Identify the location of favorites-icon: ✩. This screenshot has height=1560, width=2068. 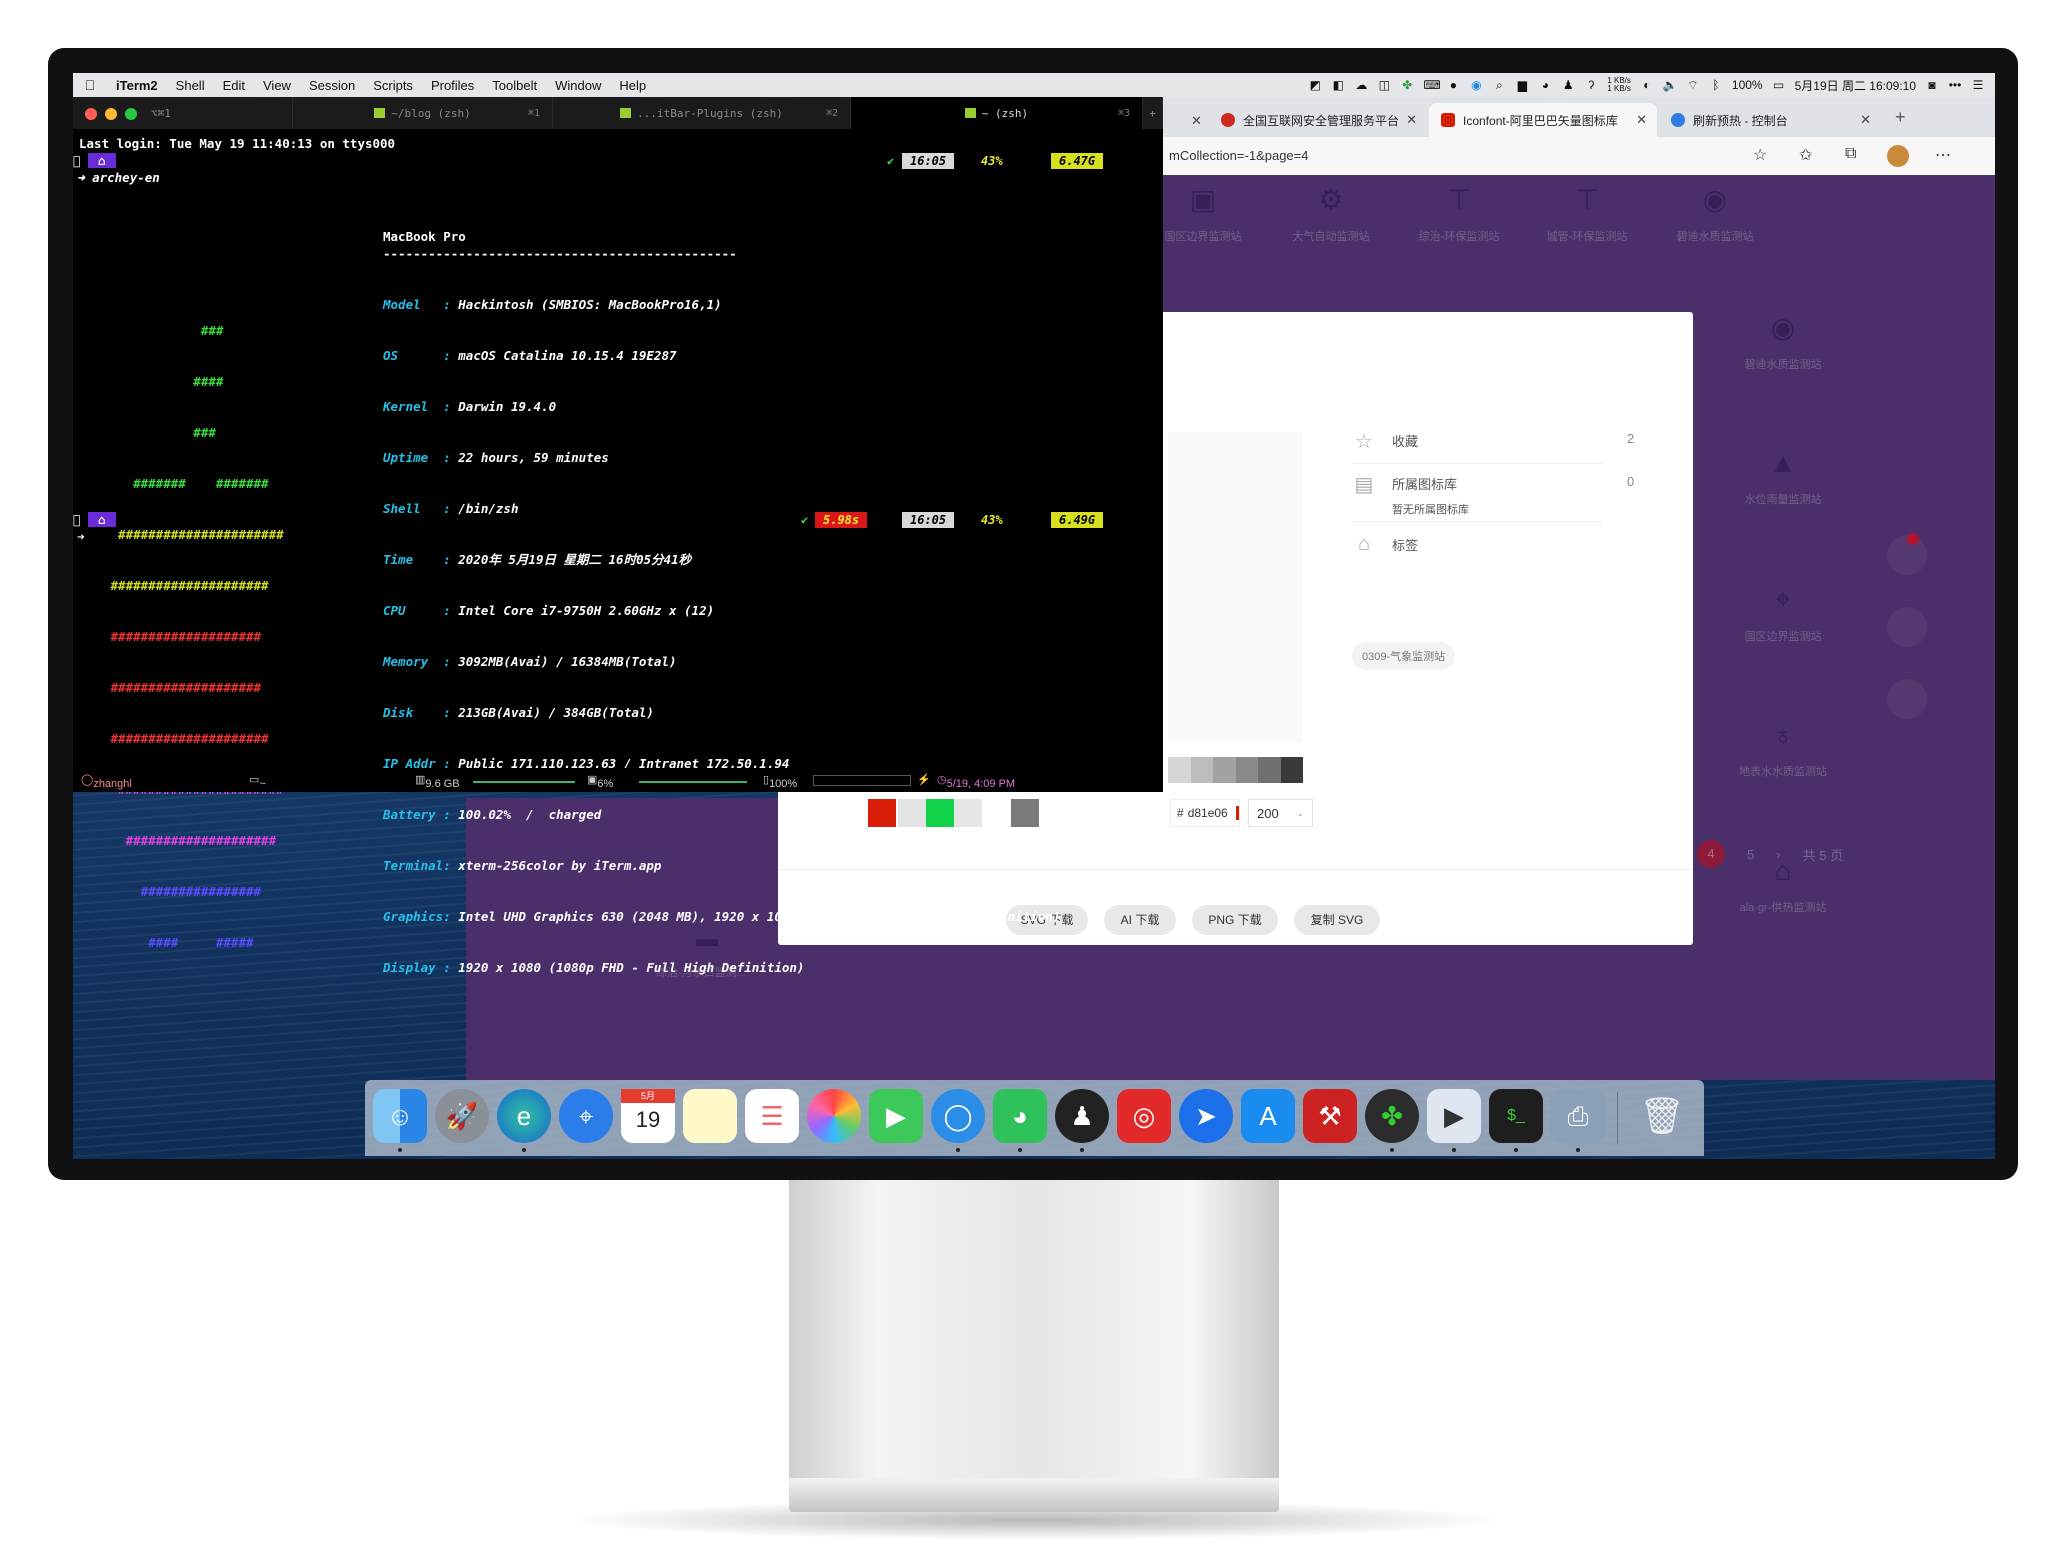
(1805, 155).